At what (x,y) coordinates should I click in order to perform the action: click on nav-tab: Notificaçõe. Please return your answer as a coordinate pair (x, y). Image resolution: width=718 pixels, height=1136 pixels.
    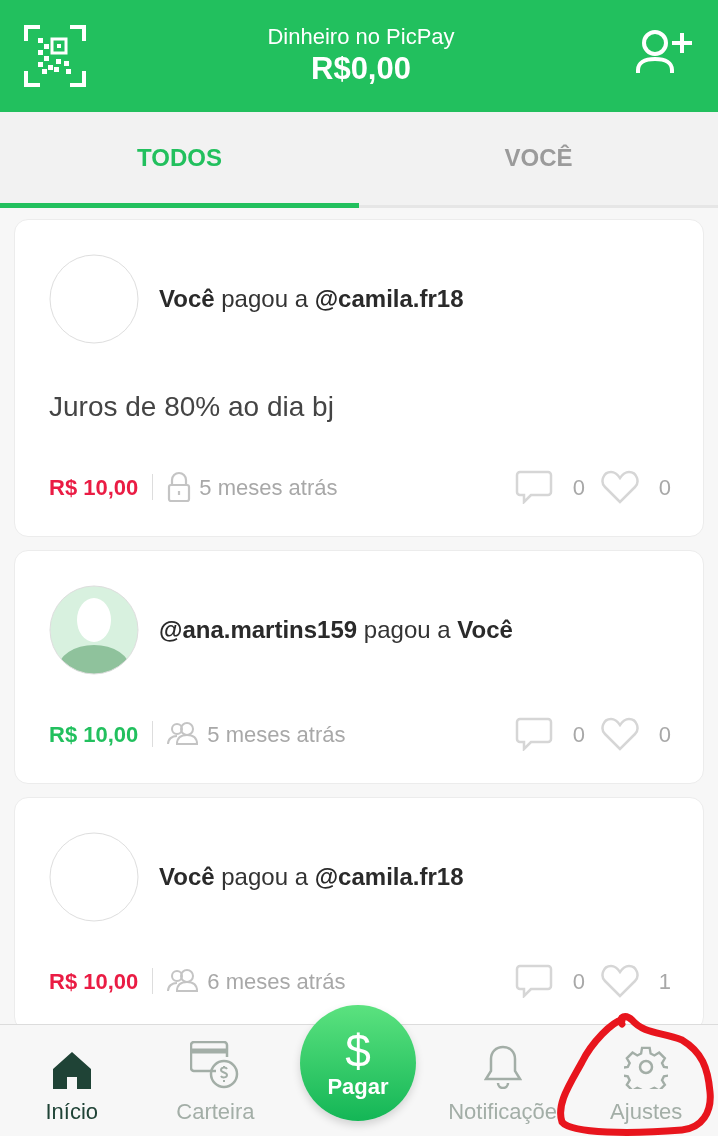
    Looking at the image, I should click on (502, 1080).